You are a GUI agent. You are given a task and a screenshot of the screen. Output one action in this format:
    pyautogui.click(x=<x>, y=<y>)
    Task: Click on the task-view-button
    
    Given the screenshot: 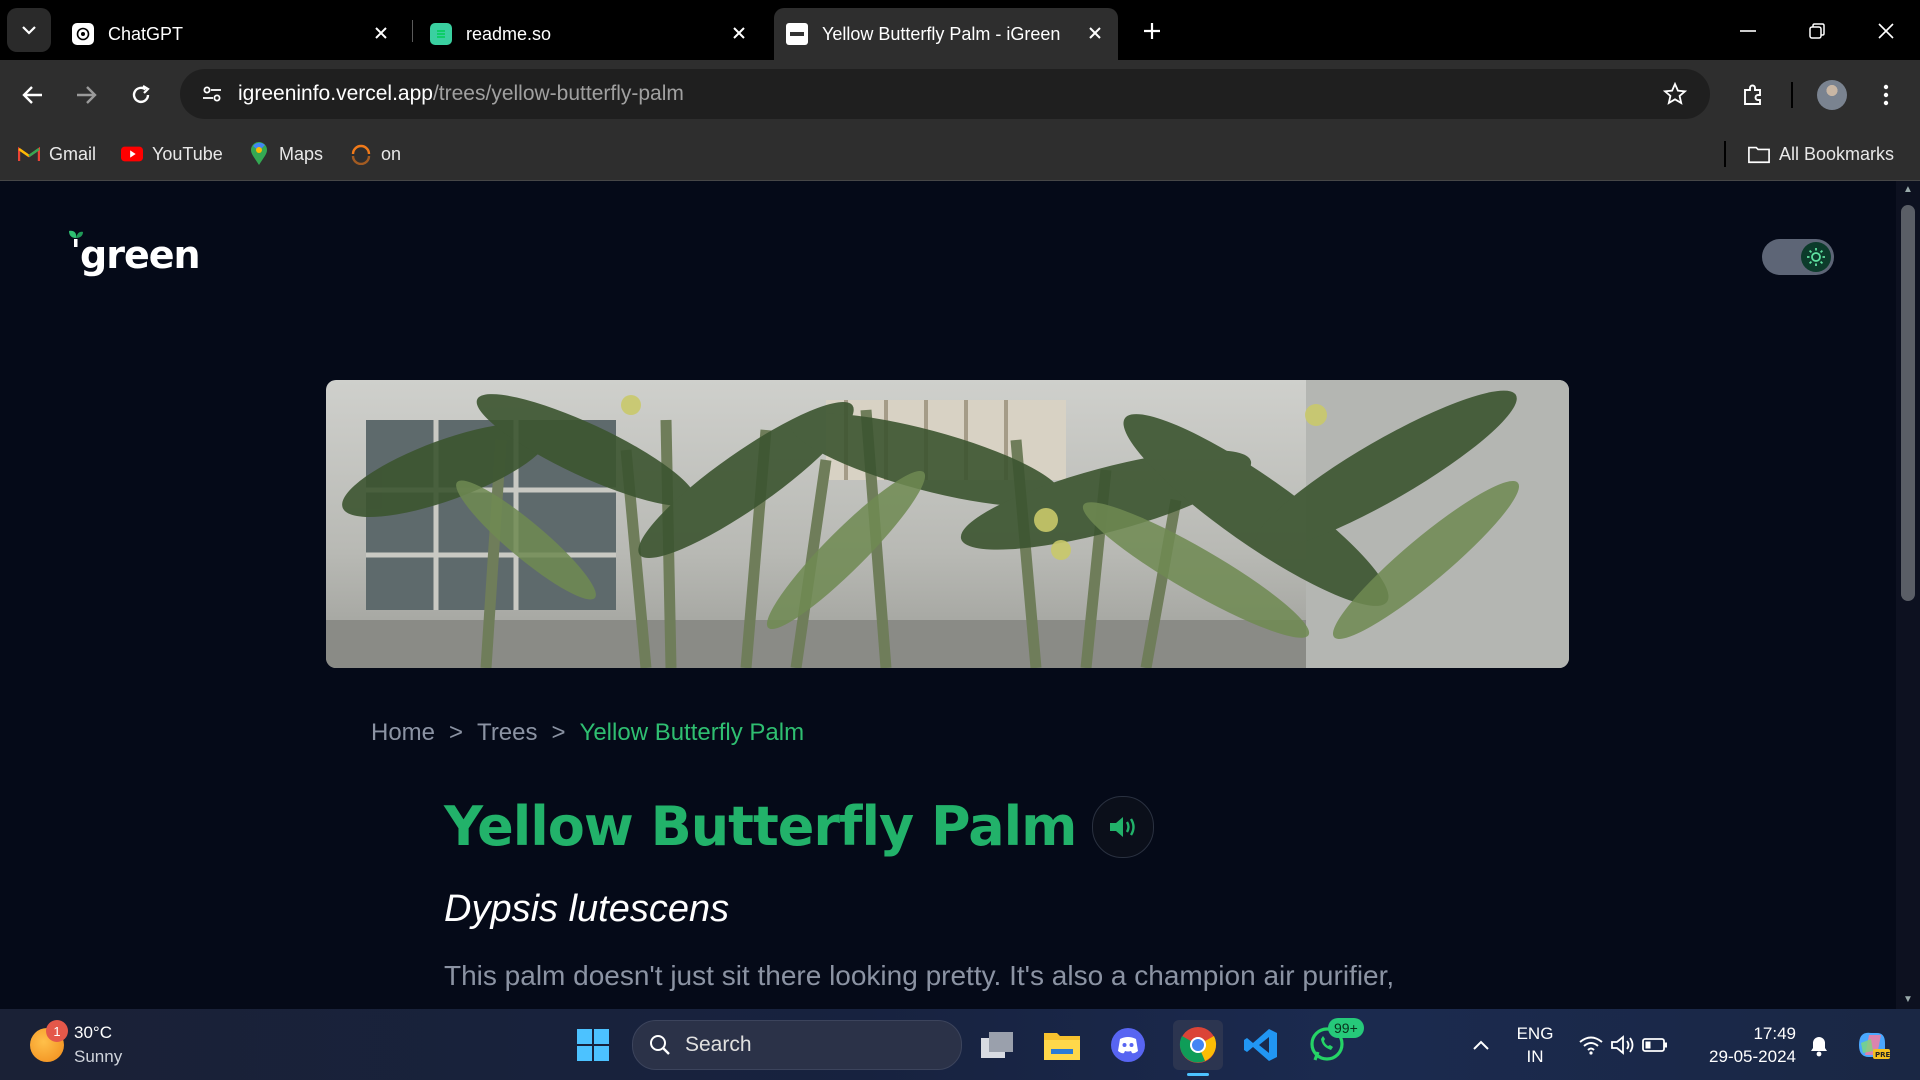 What is the action you would take?
    pyautogui.click(x=997, y=1045)
    